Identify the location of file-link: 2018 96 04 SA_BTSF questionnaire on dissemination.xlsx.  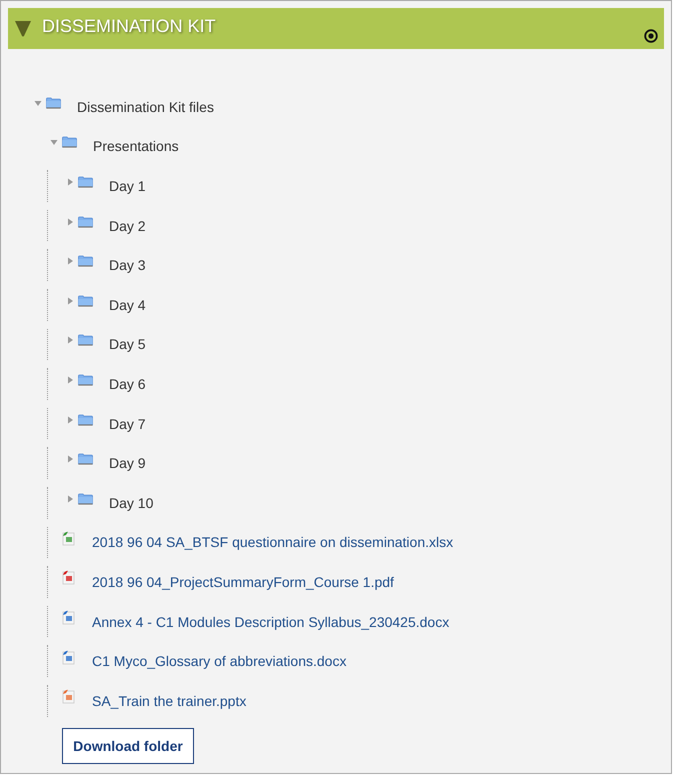
(273, 542).